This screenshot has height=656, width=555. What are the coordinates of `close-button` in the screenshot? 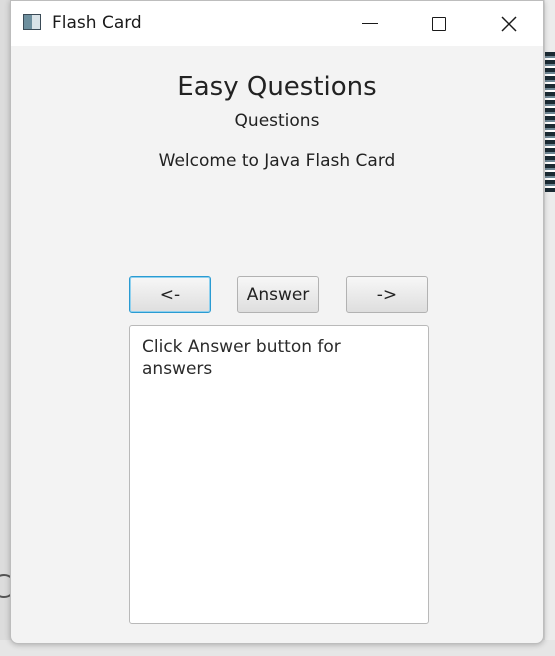 It's located at (508, 23).